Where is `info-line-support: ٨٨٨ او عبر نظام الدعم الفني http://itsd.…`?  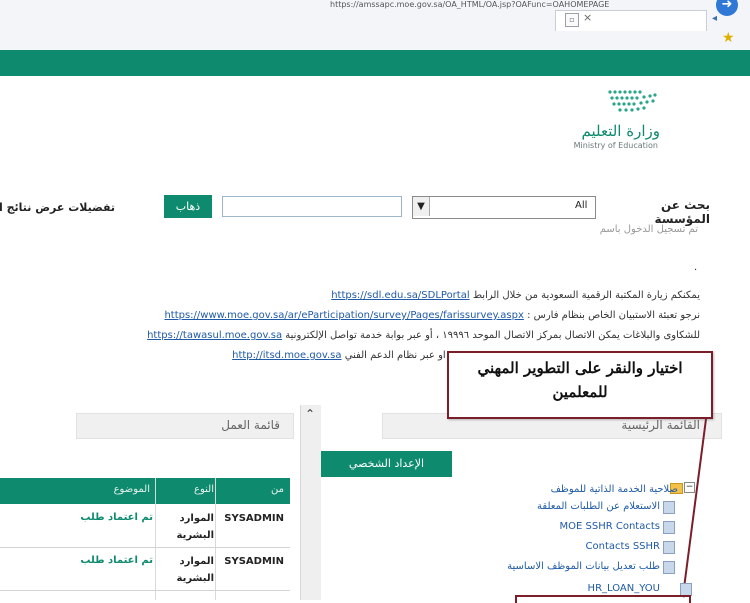
info-line-support: ٨٨٨ او عبر نظام الدعم الفني http://itsd.… is located at coordinates (320, 355).